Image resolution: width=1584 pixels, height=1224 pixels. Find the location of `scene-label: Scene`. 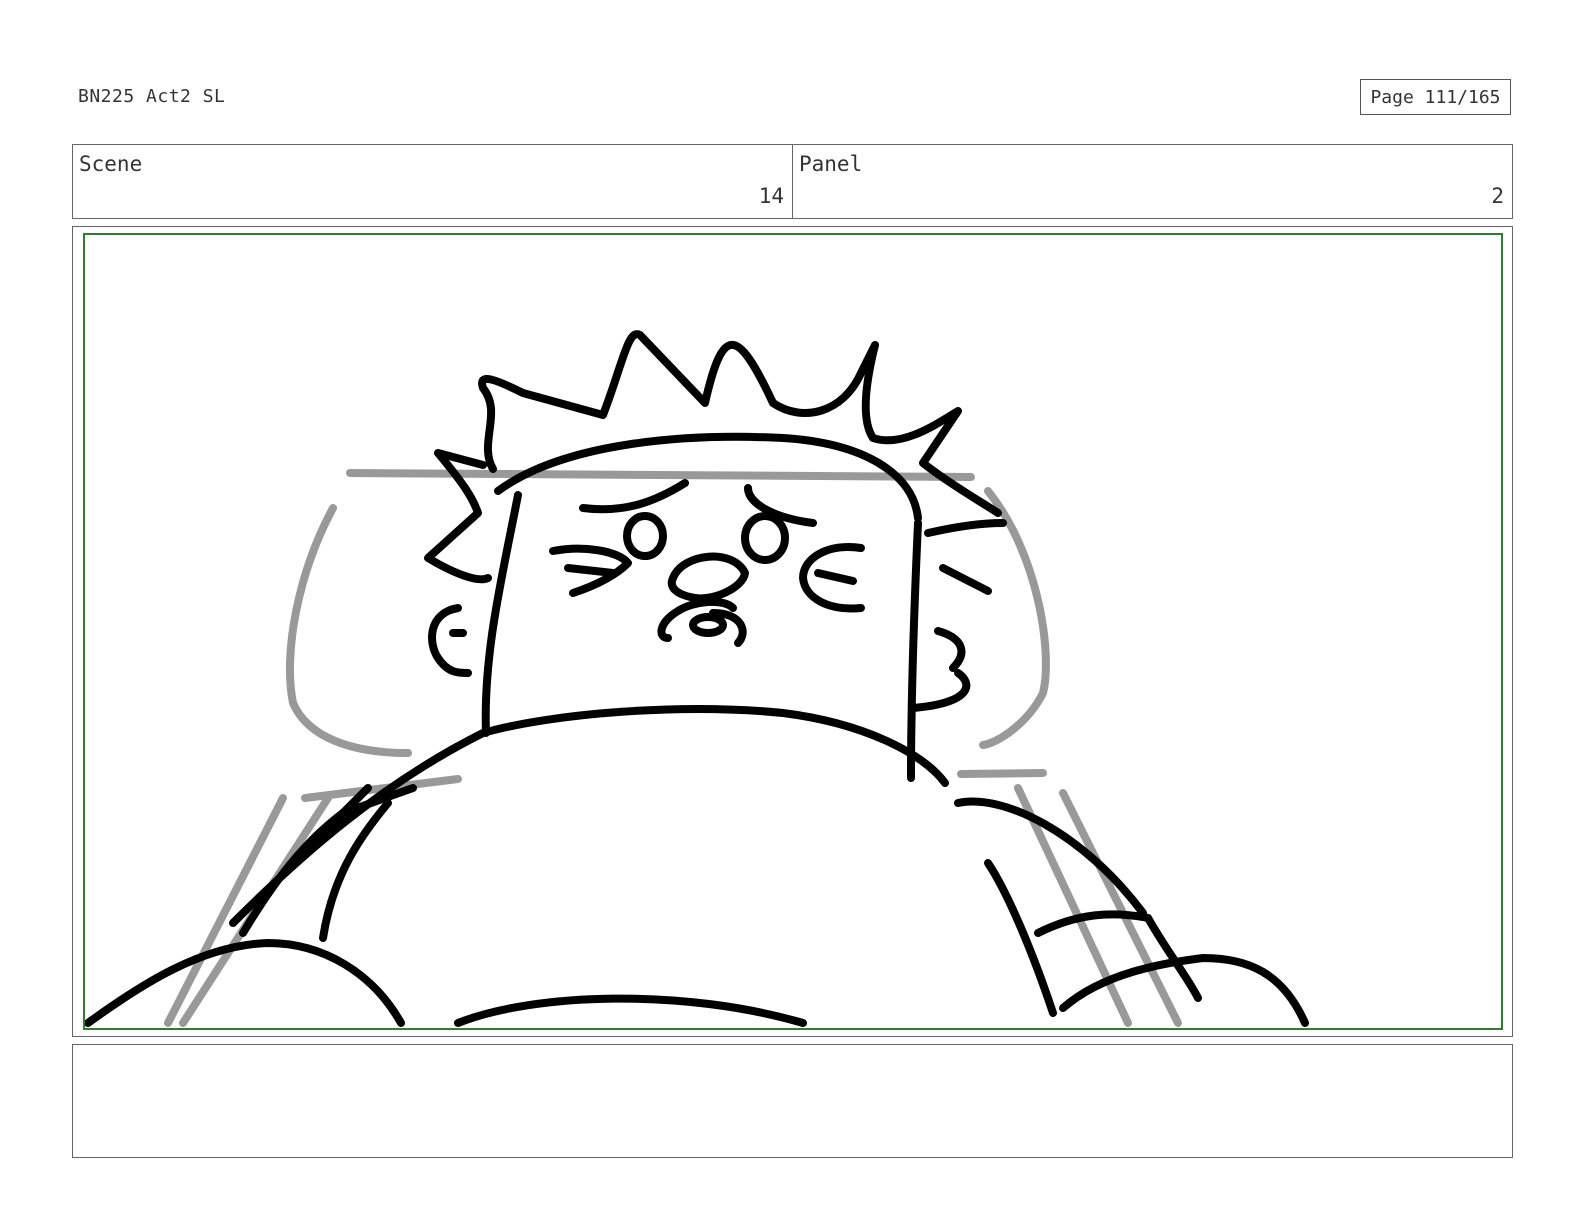

scene-label: Scene is located at coordinates (111, 164).